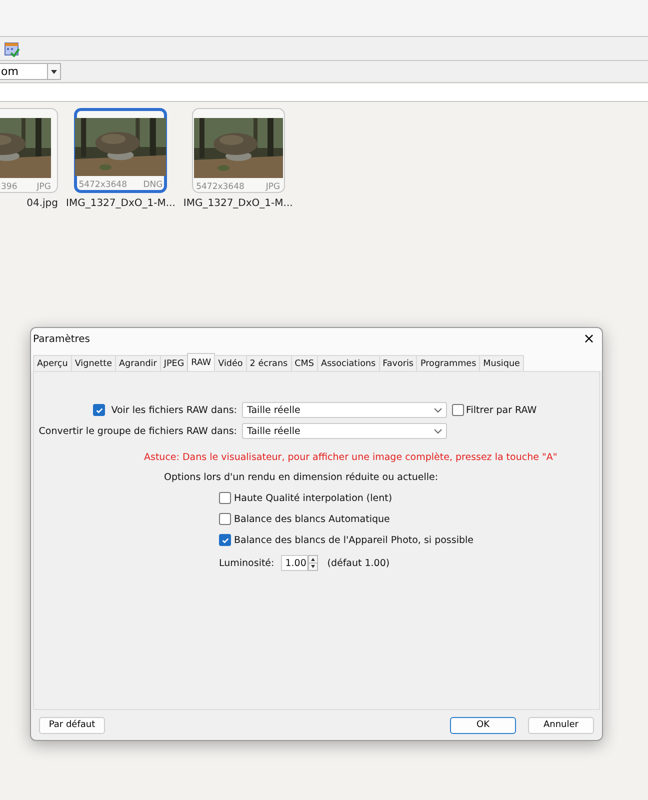 The height and width of the screenshot is (800, 648). Describe the element at coordinates (354, 540) in the screenshot. I see `checkbox-label: Balance des blancs de l'Appareil Photo, si possible` at that location.